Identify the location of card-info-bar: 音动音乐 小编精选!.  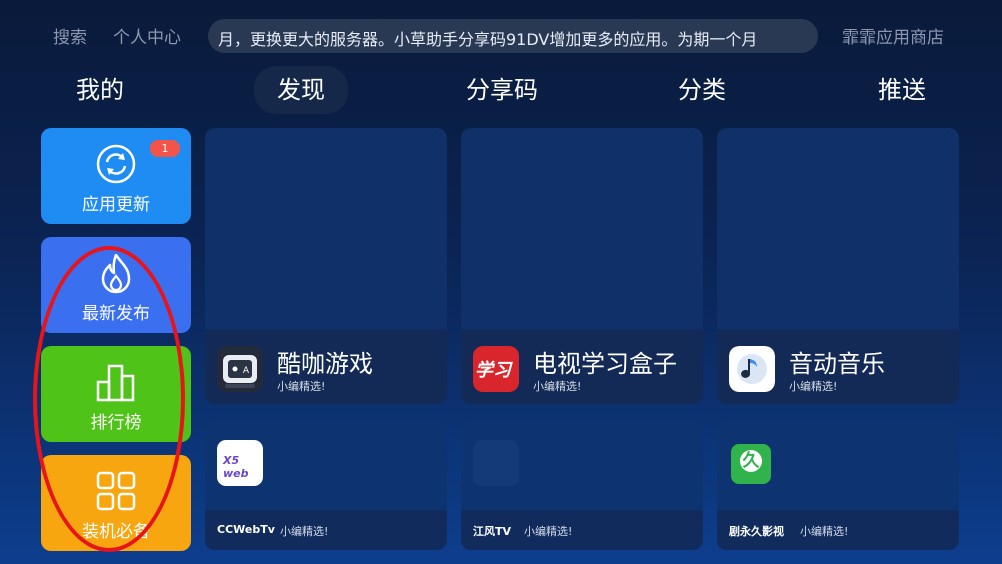
(838, 367).